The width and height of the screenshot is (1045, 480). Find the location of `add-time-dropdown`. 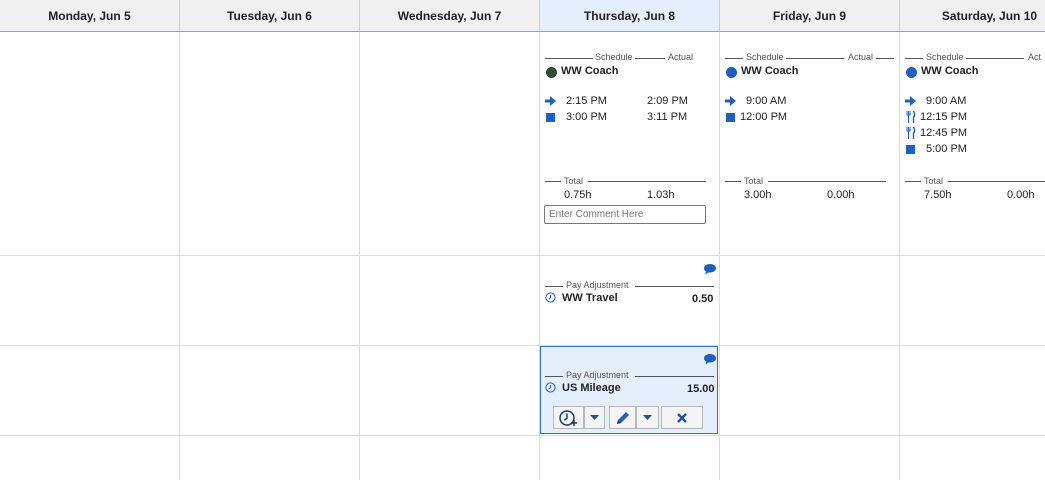

add-time-dropdown is located at coordinates (594, 417).